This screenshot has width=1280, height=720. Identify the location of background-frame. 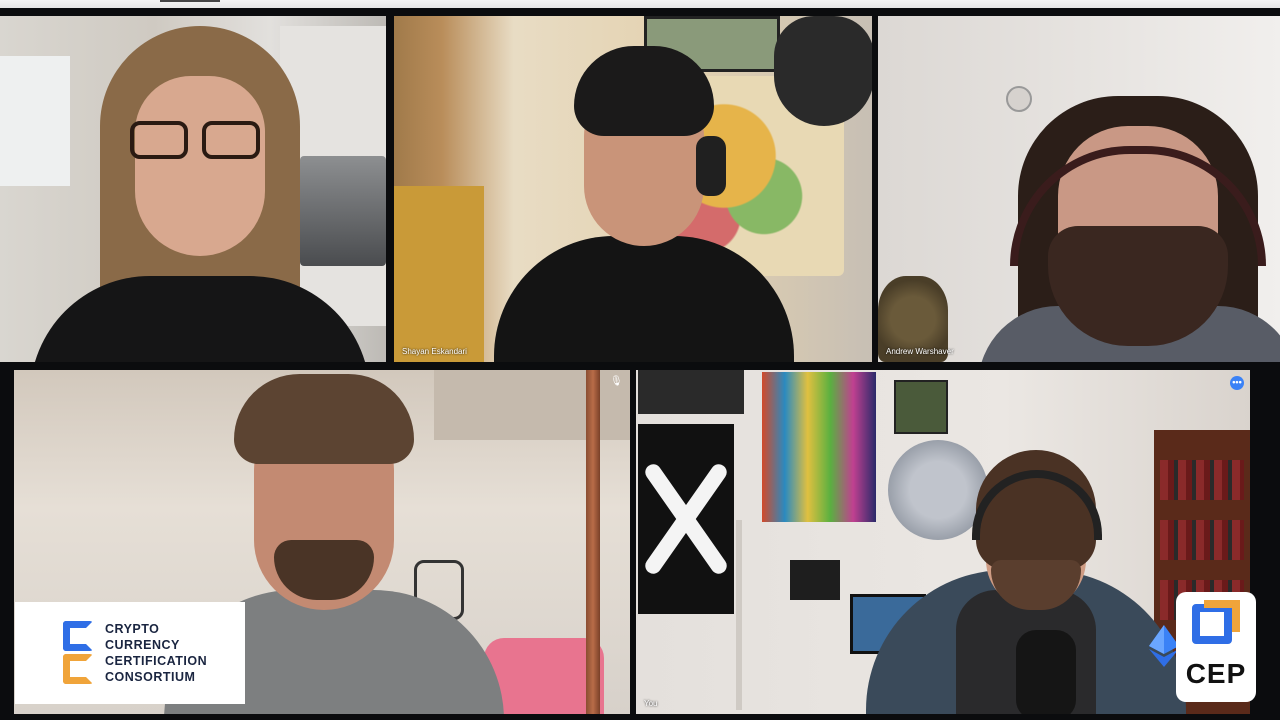
(815, 580).